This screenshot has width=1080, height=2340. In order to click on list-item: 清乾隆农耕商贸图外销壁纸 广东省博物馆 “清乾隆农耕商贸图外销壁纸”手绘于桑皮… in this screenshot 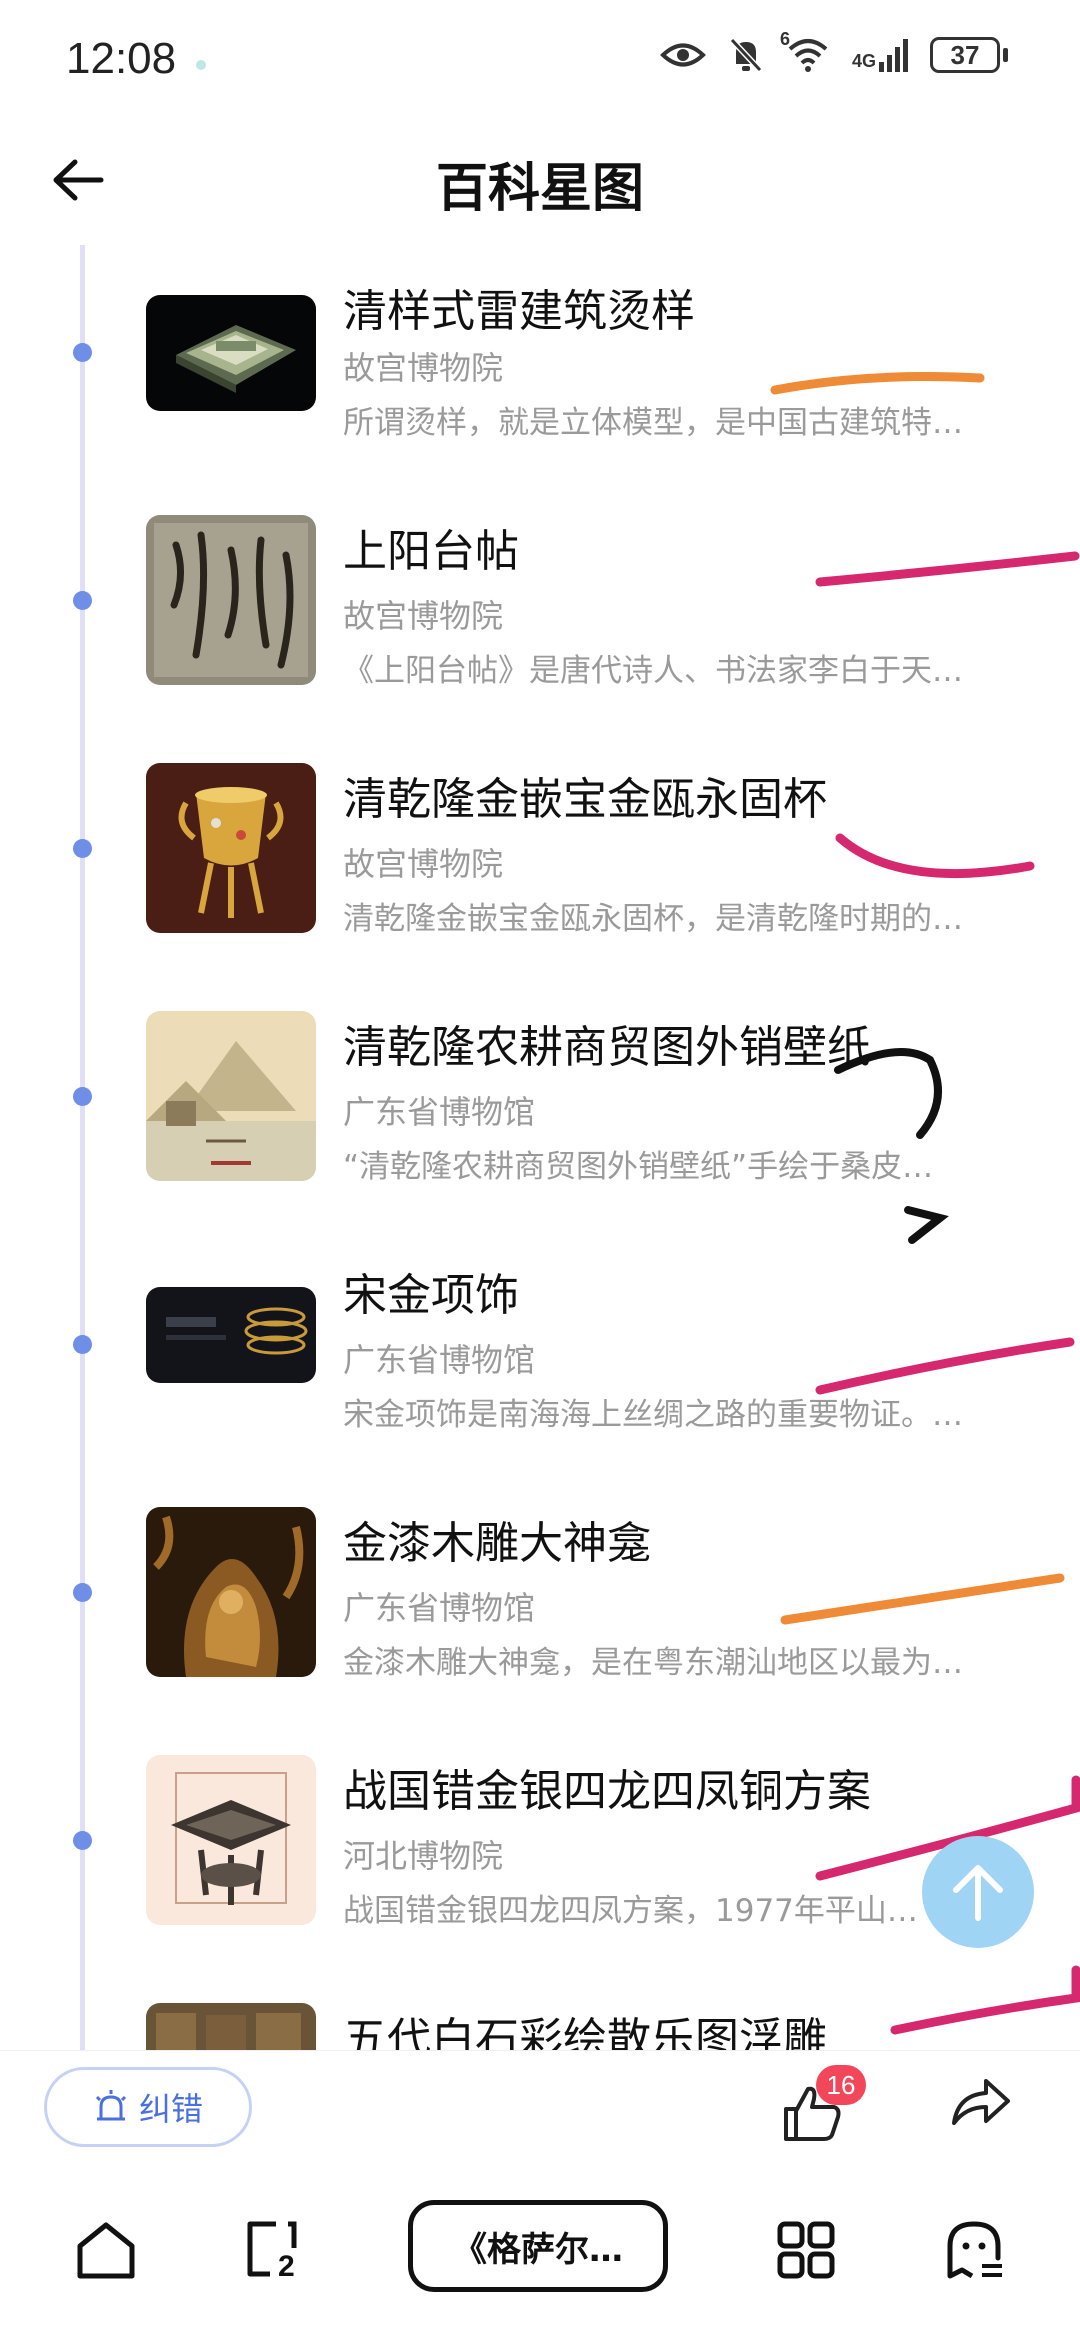, I will do `click(540, 1113)`.